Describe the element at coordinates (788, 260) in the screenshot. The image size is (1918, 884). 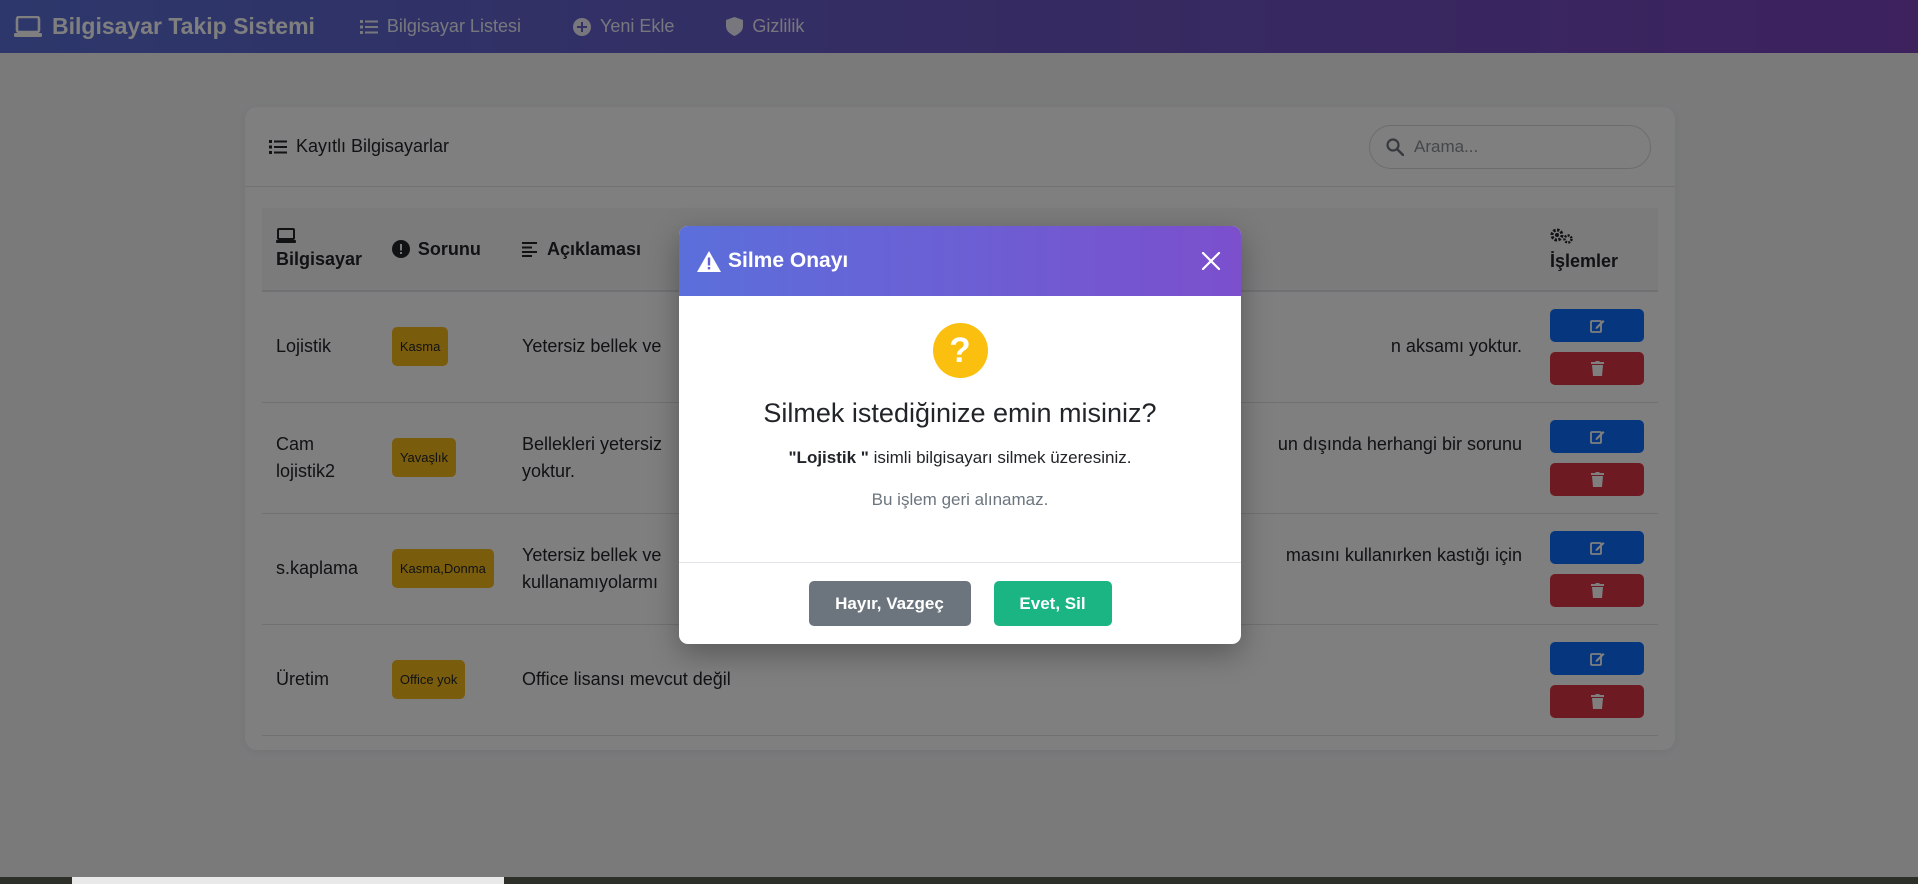
I see `modal-title-text: Silme Onayı` at that location.